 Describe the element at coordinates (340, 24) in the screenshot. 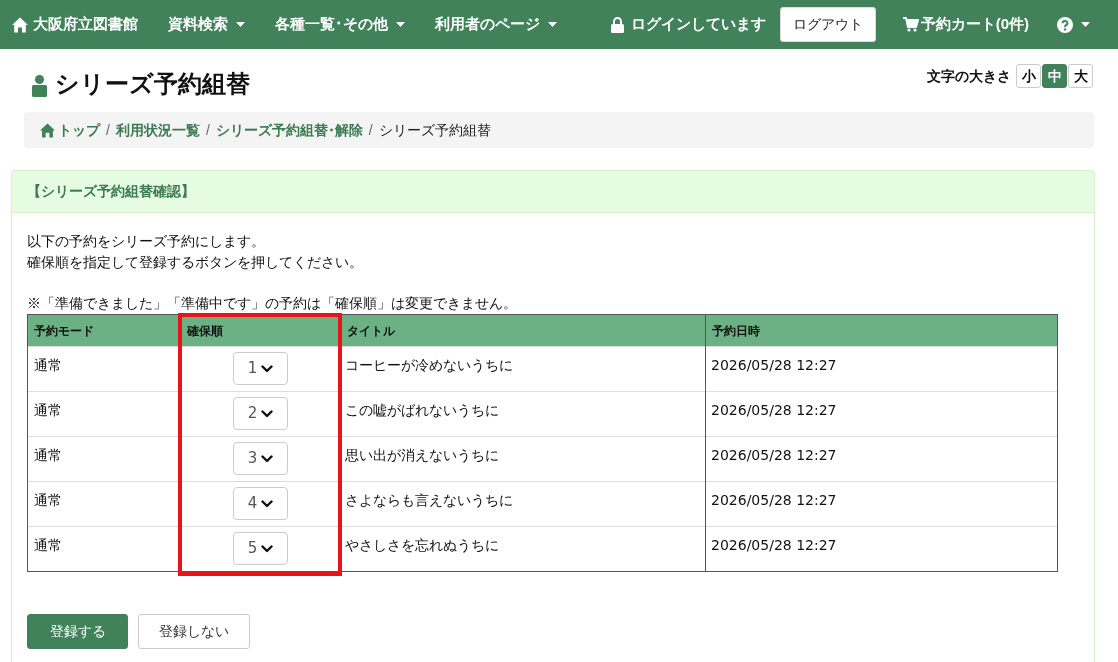

I see `nav-menu: 各種一覧･その他` at that location.